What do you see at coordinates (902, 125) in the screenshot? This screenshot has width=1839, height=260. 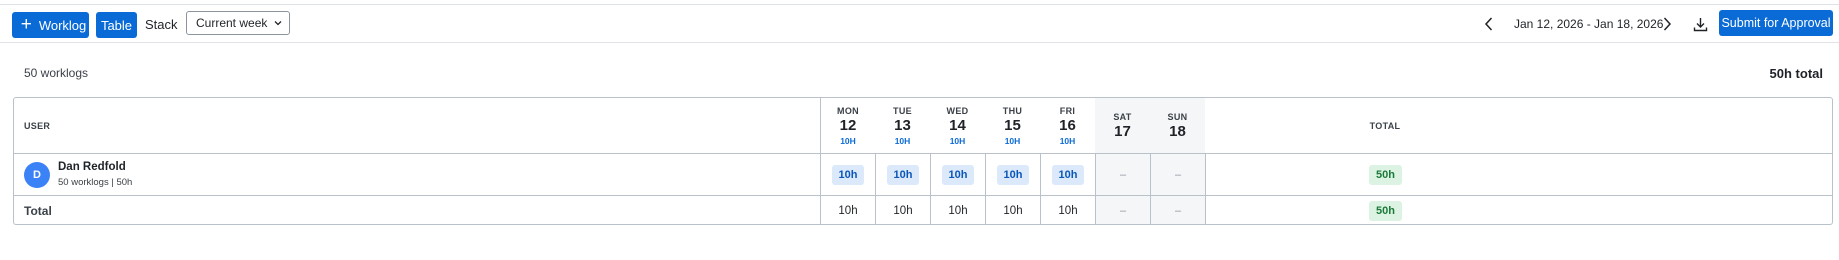 I see `day-header-tue: TUE 13 10H` at bounding box center [902, 125].